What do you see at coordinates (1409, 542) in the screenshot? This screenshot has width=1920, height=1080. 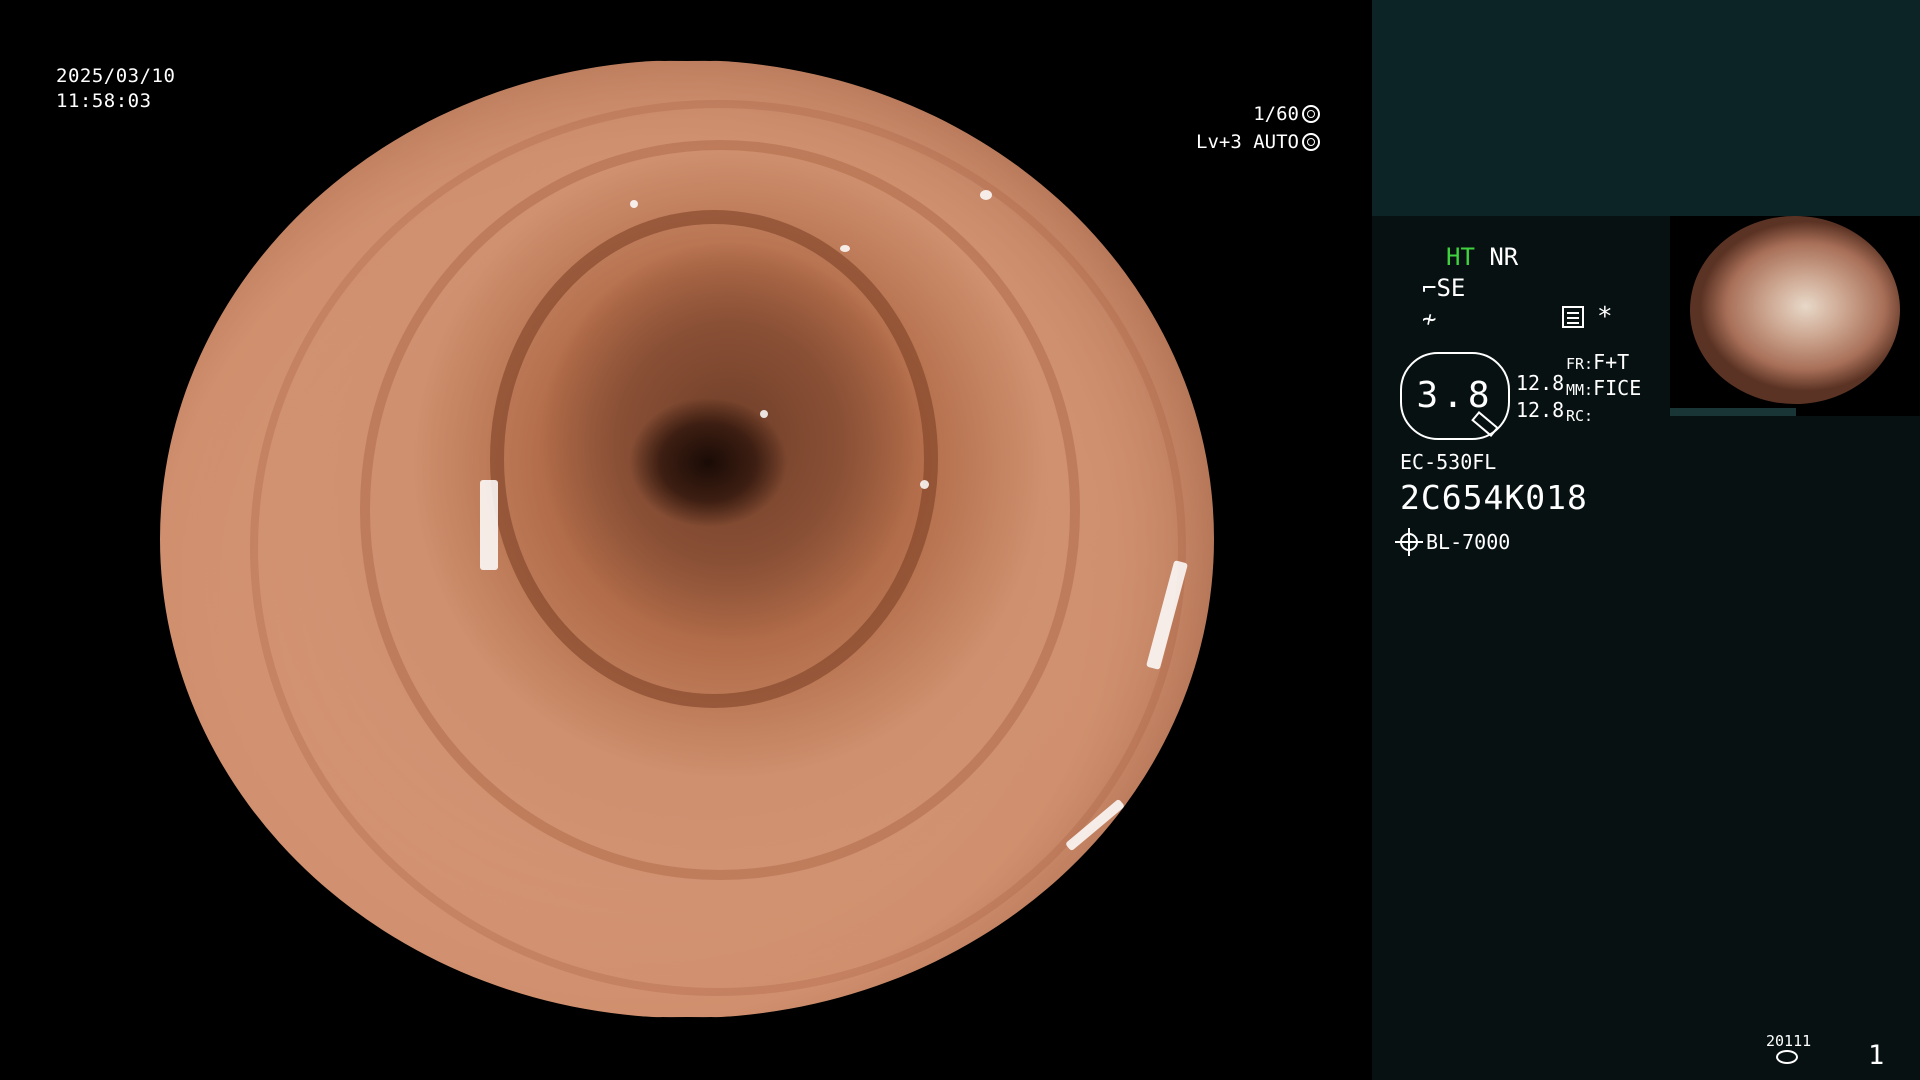 I see `sun-icon` at bounding box center [1409, 542].